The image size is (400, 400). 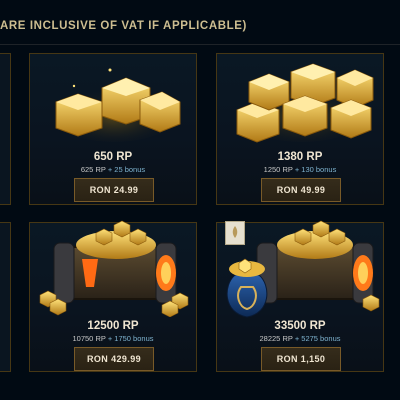 What do you see at coordinates (5, 129) in the screenshot?
I see `partial-card-left-top` at bounding box center [5, 129].